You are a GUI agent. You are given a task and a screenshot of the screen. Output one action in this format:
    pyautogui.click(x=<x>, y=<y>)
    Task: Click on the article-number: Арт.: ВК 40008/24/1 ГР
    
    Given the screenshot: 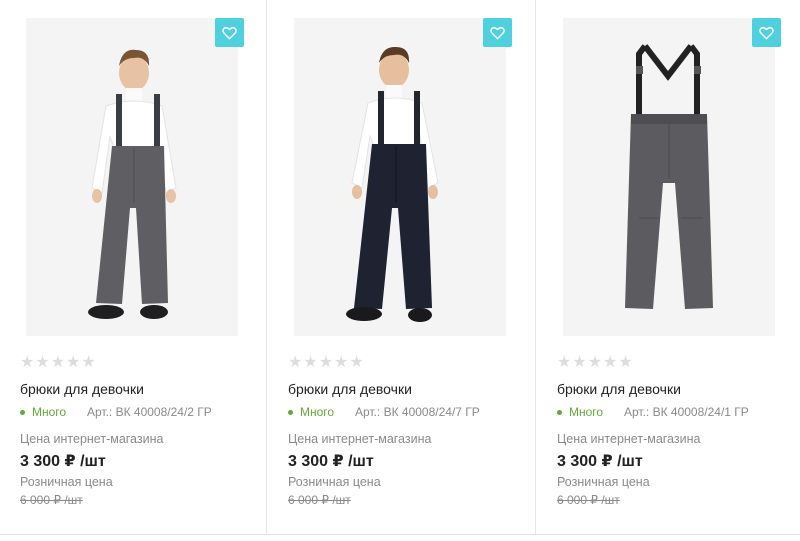 What is the action you would take?
    pyautogui.click(x=686, y=412)
    